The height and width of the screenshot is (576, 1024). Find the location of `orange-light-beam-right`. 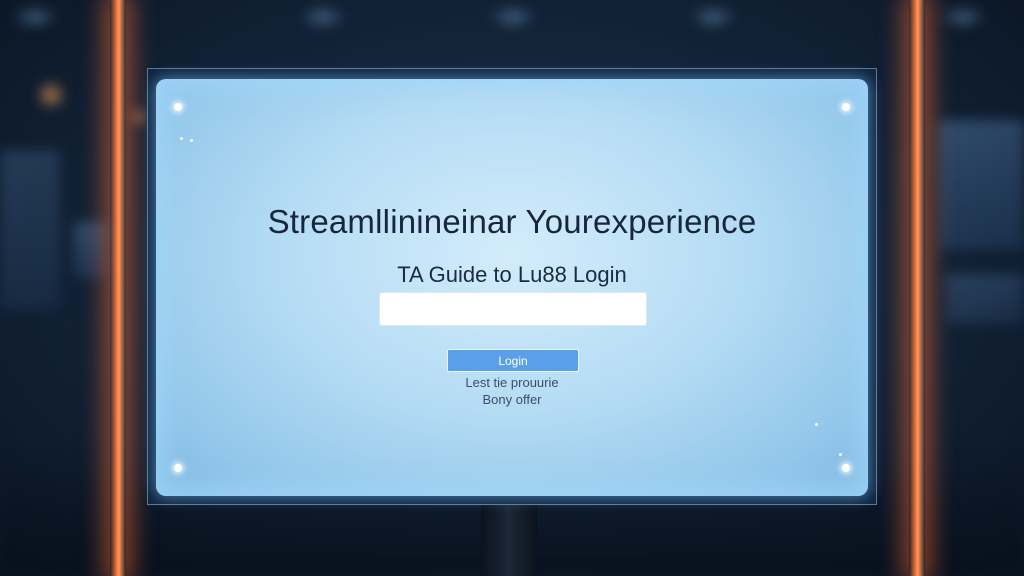

orange-light-beam-right is located at coordinates (917, 288).